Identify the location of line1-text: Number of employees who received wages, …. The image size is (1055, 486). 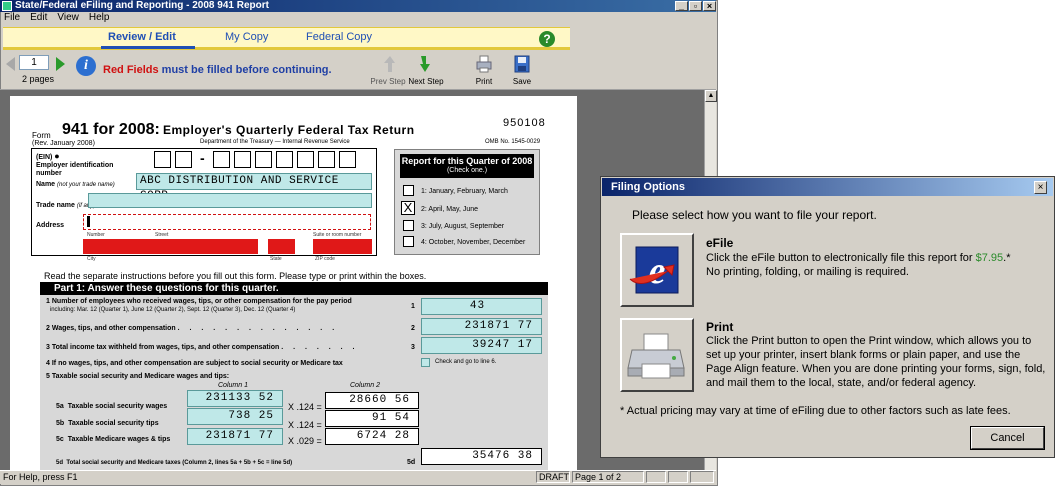
(201, 301).